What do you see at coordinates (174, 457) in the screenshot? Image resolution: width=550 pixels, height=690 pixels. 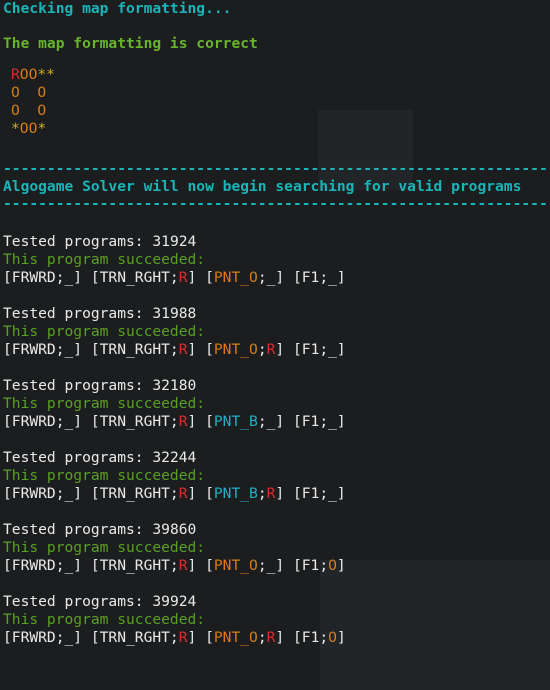 I see `tested-count: 32244` at bounding box center [174, 457].